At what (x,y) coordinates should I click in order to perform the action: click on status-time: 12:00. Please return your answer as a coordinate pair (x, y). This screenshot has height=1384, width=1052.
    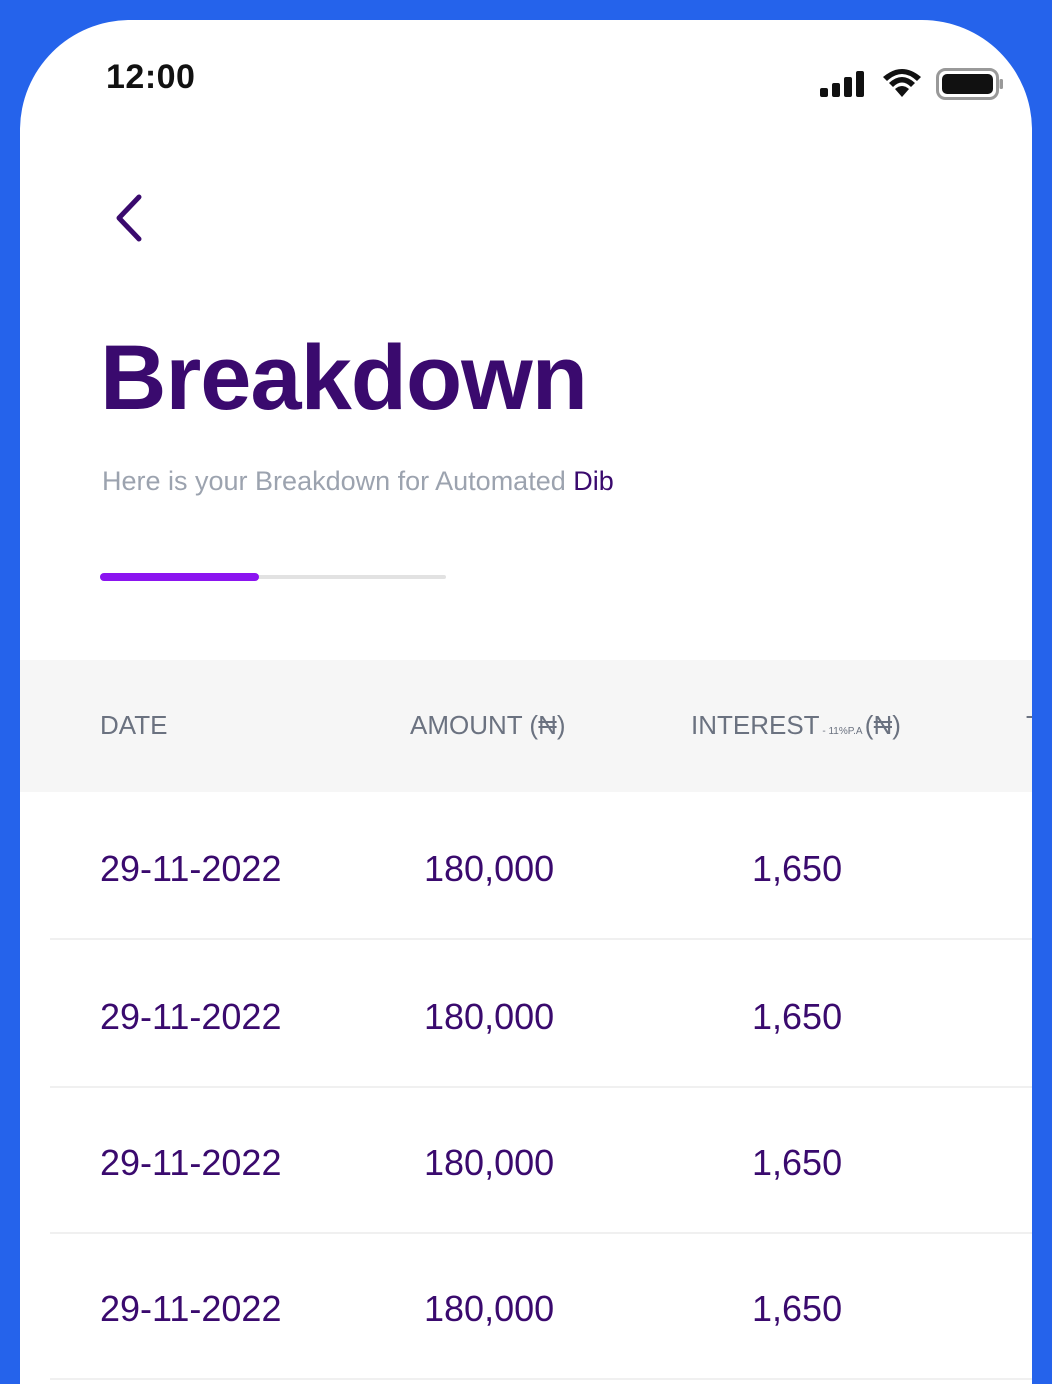
    Looking at the image, I should click on (151, 77).